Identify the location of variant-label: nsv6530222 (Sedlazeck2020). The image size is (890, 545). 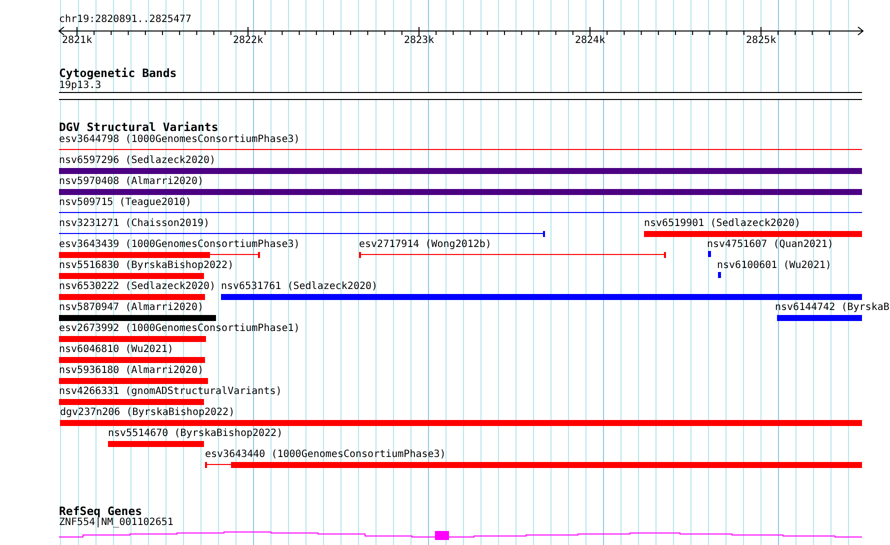
(137, 287).